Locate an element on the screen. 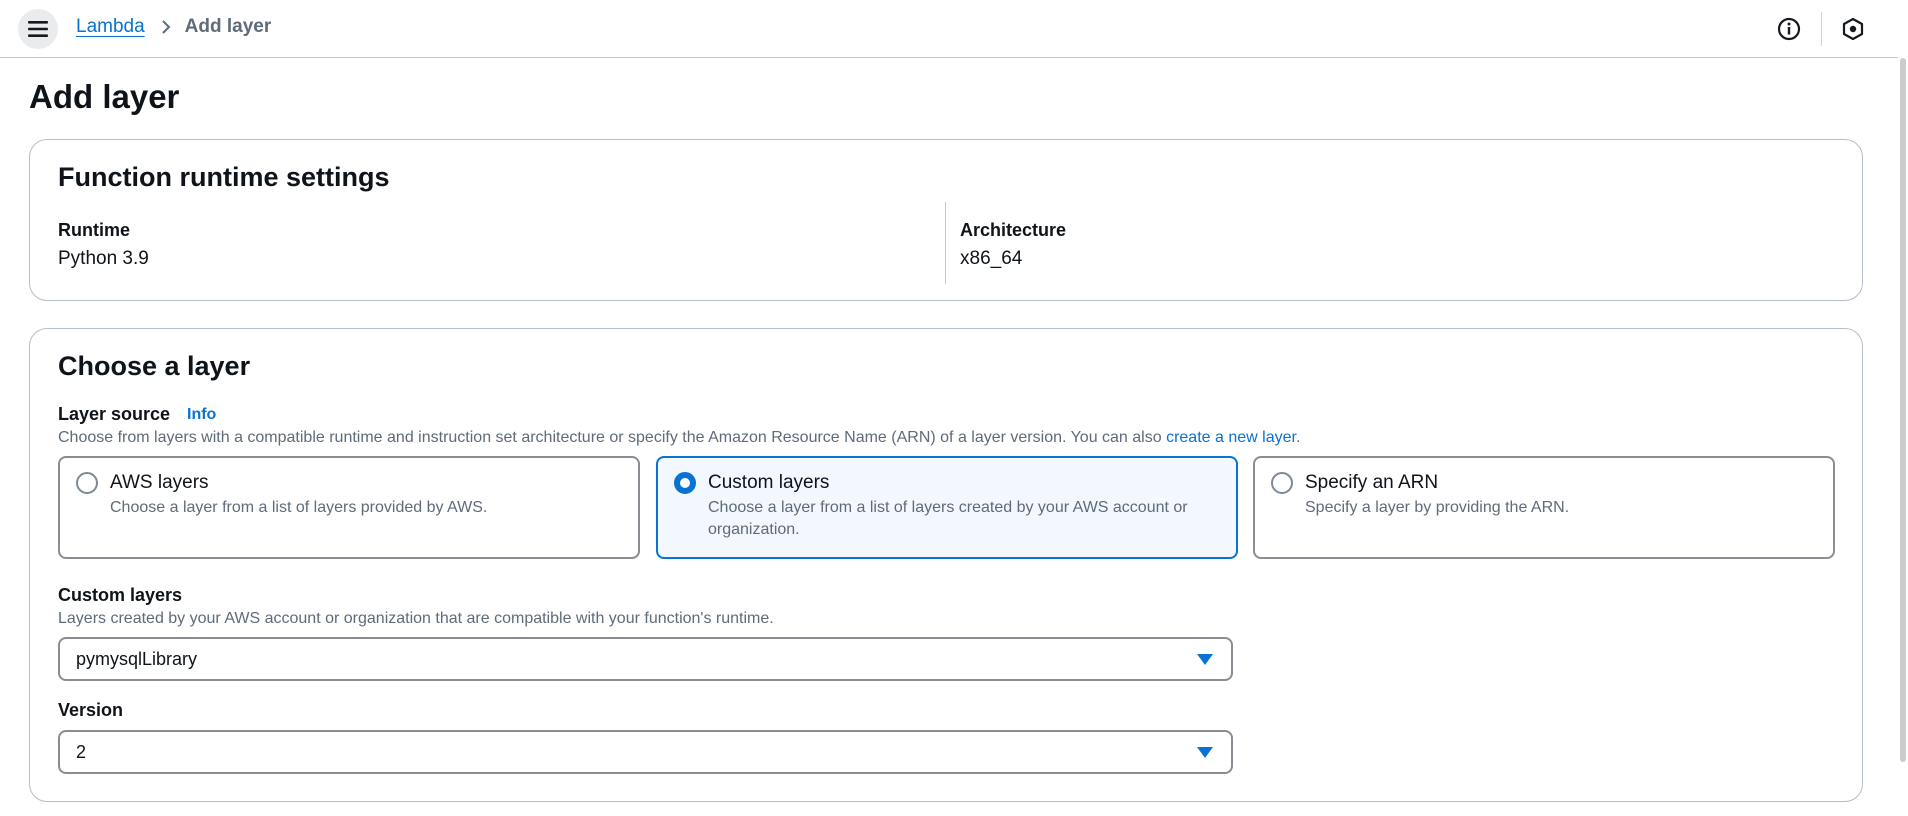 The image size is (1908, 816). breadcrumb: Lambda Add layer is located at coordinates (173, 27).